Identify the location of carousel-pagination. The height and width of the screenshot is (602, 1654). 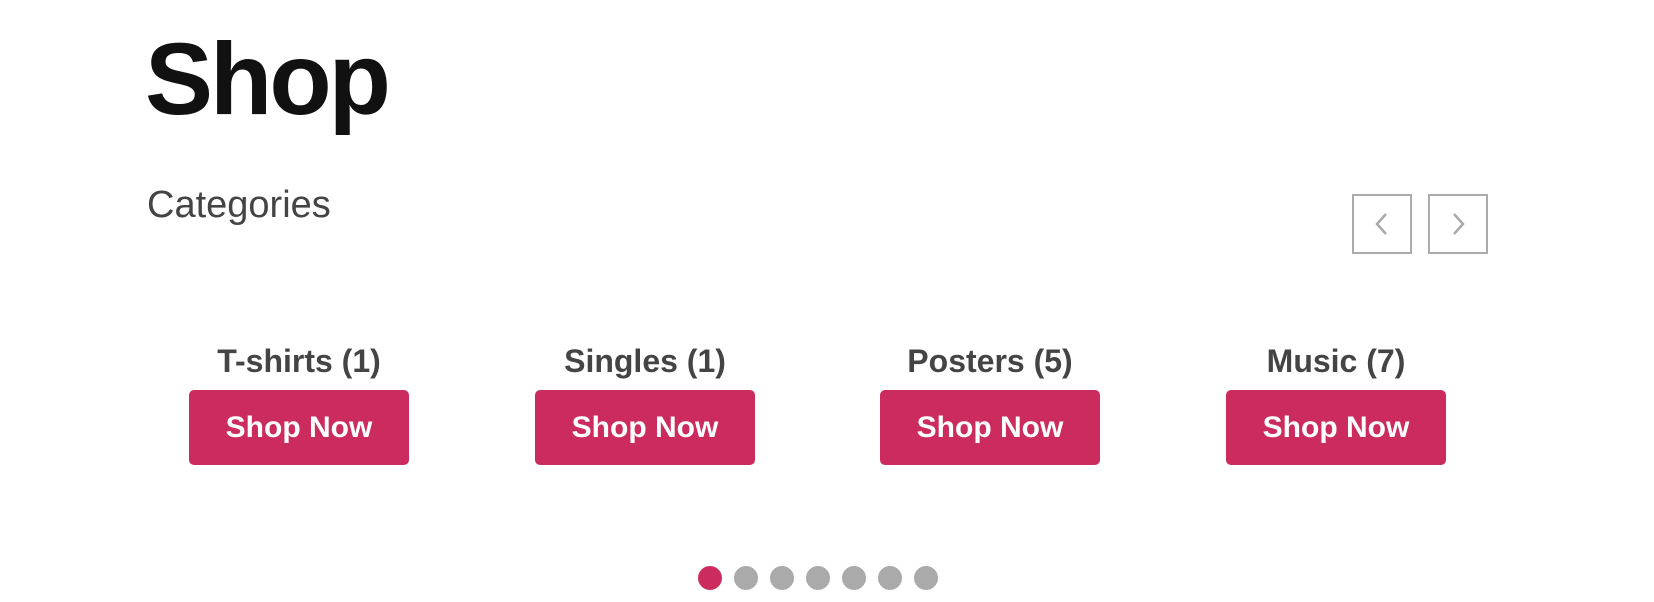
(818, 578).